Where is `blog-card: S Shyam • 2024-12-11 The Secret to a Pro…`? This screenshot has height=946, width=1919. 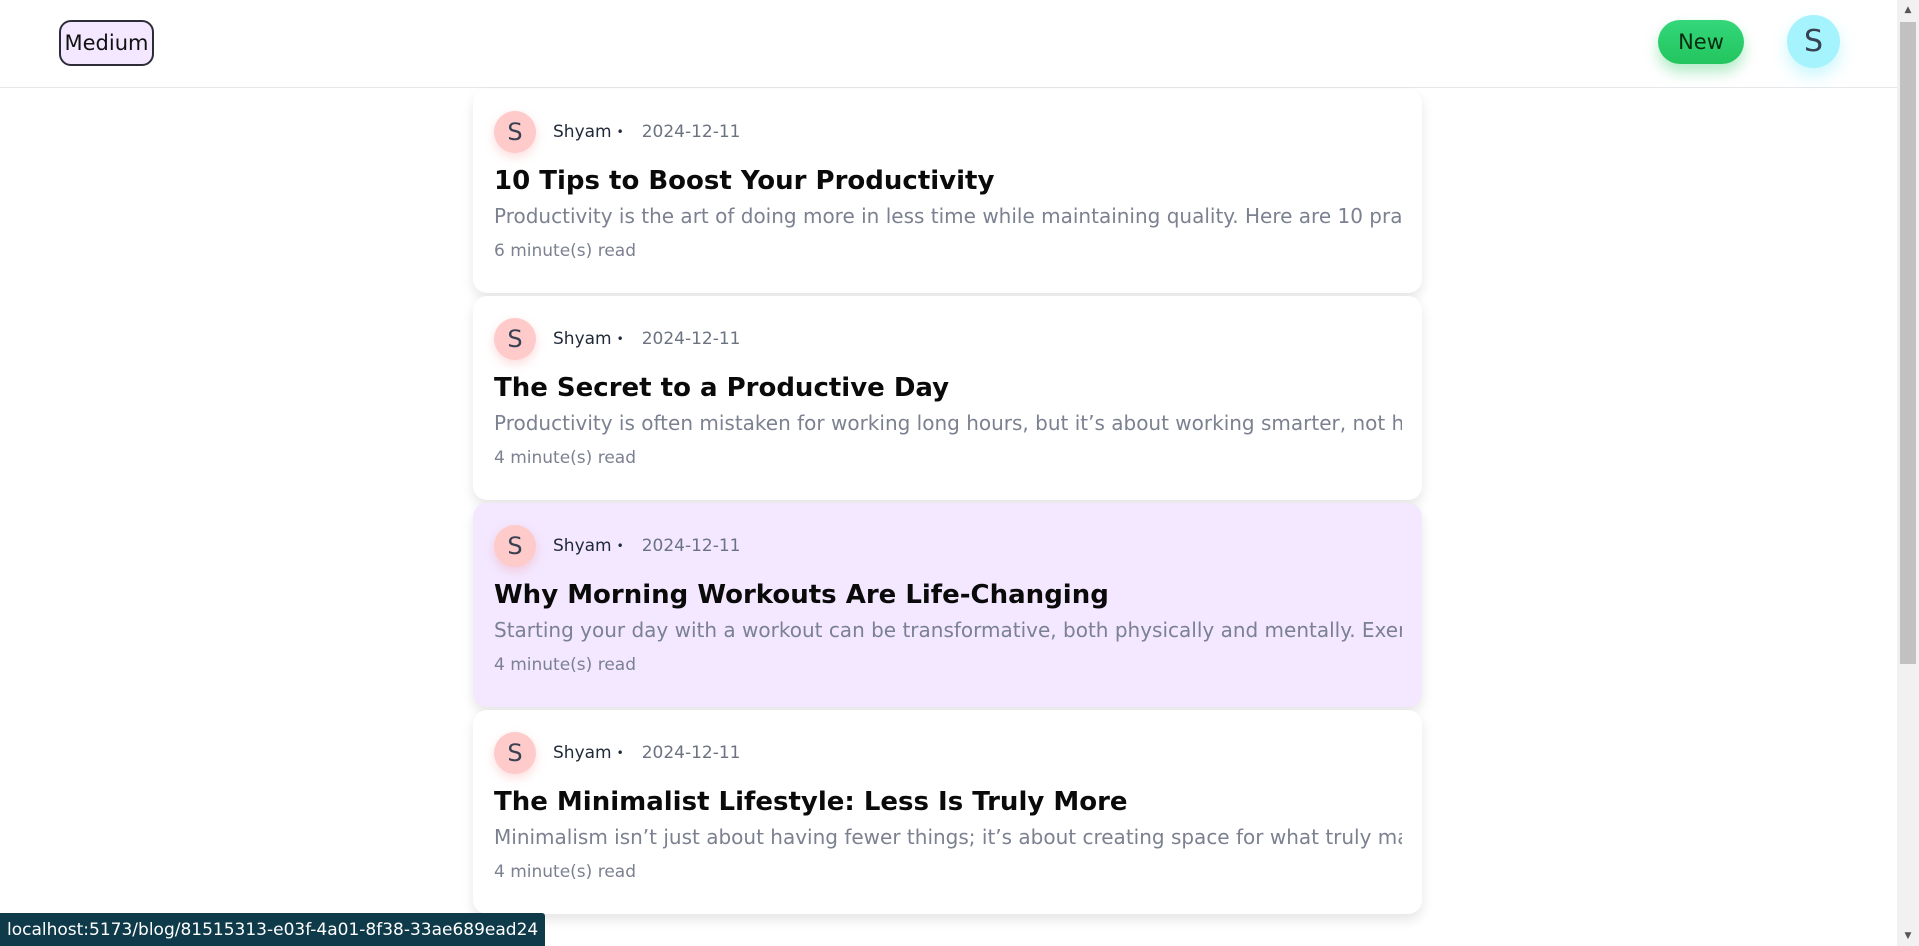 blog-card: S Shyam • 2024-12-11 The Secret to a Pro… is located at coordinates (947, 398).